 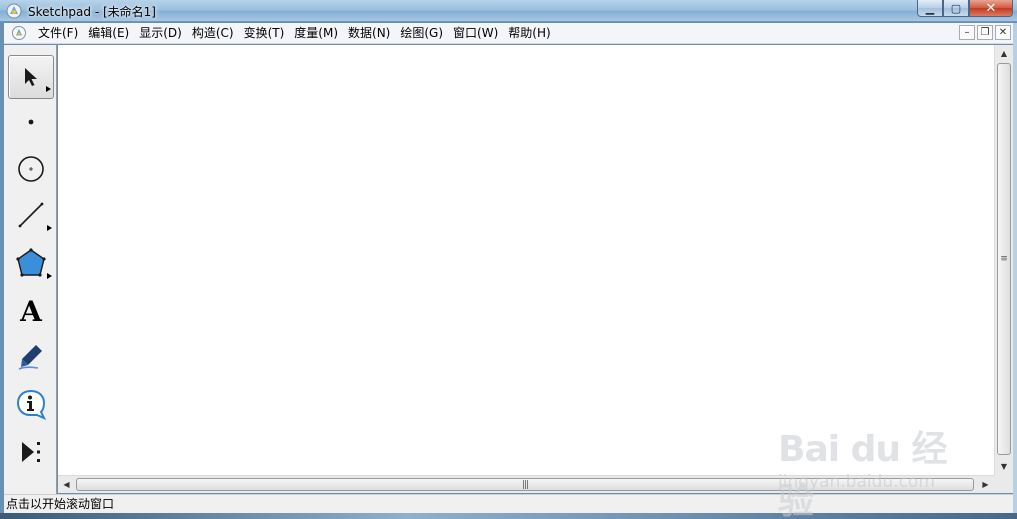 What do you see at coordinates (108, 33) in the screenshot?
I see `menu-edit: 编辑(E)` at bounding box center [108, 33].